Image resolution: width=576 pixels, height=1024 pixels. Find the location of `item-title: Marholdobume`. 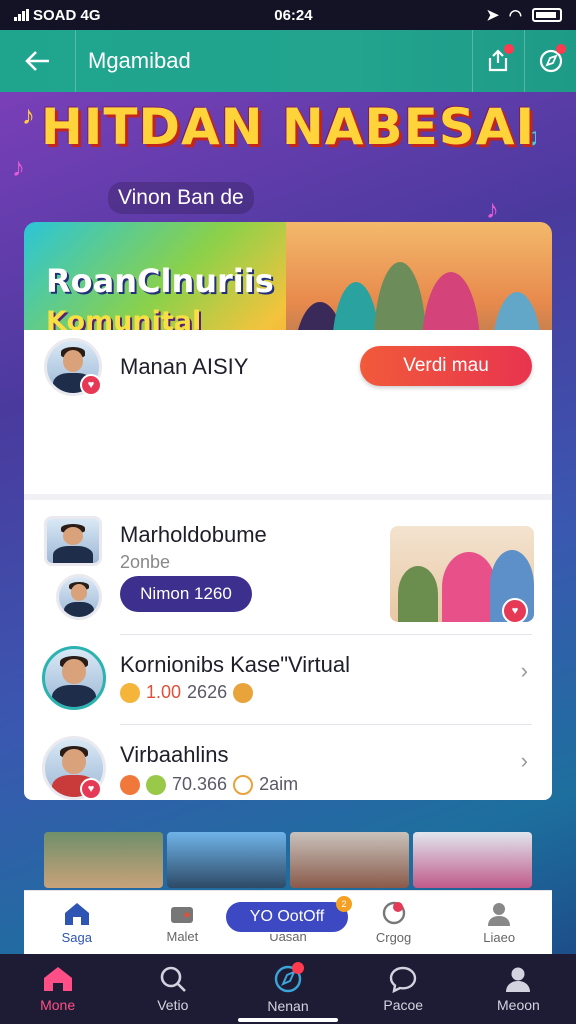

item-title: Marholdobume is located at coordinates (193, 534).